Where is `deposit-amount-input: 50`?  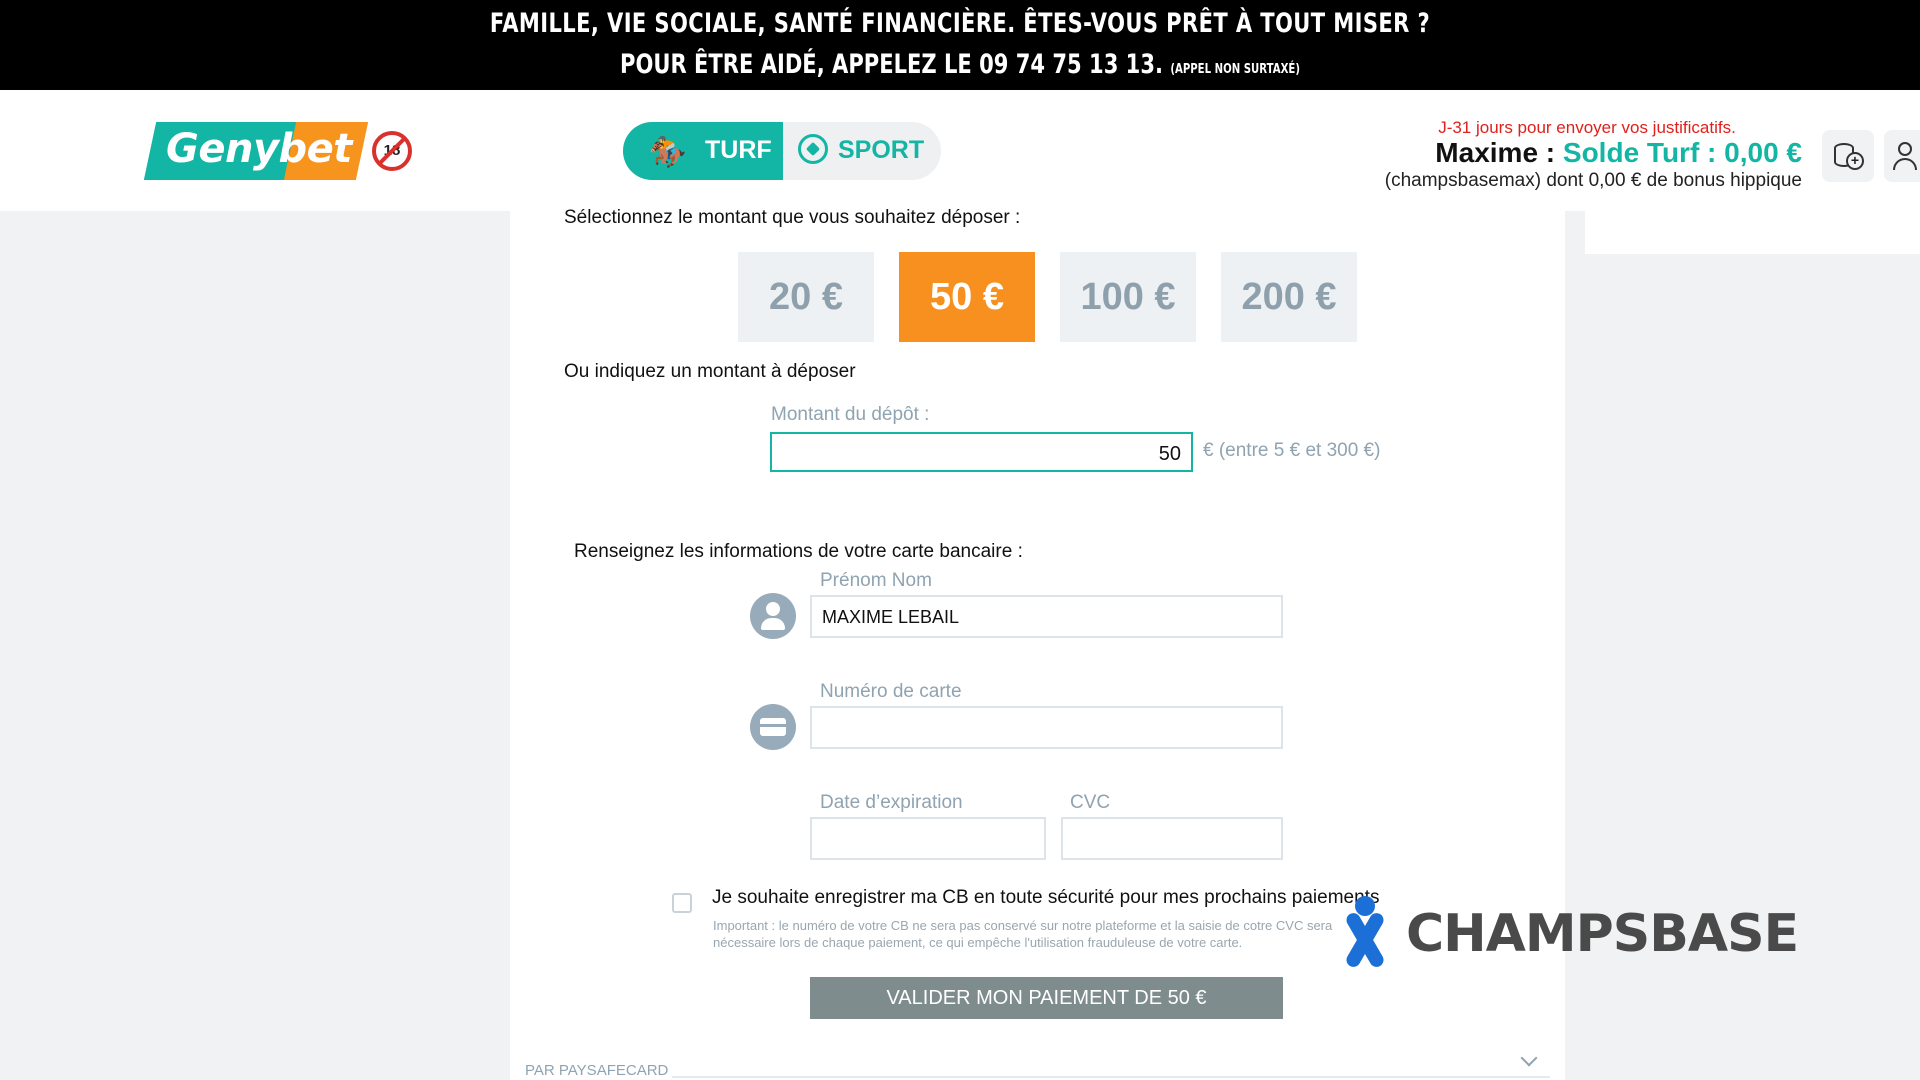 deposit-amount-input: 50 is located at coordinates (981, 452).